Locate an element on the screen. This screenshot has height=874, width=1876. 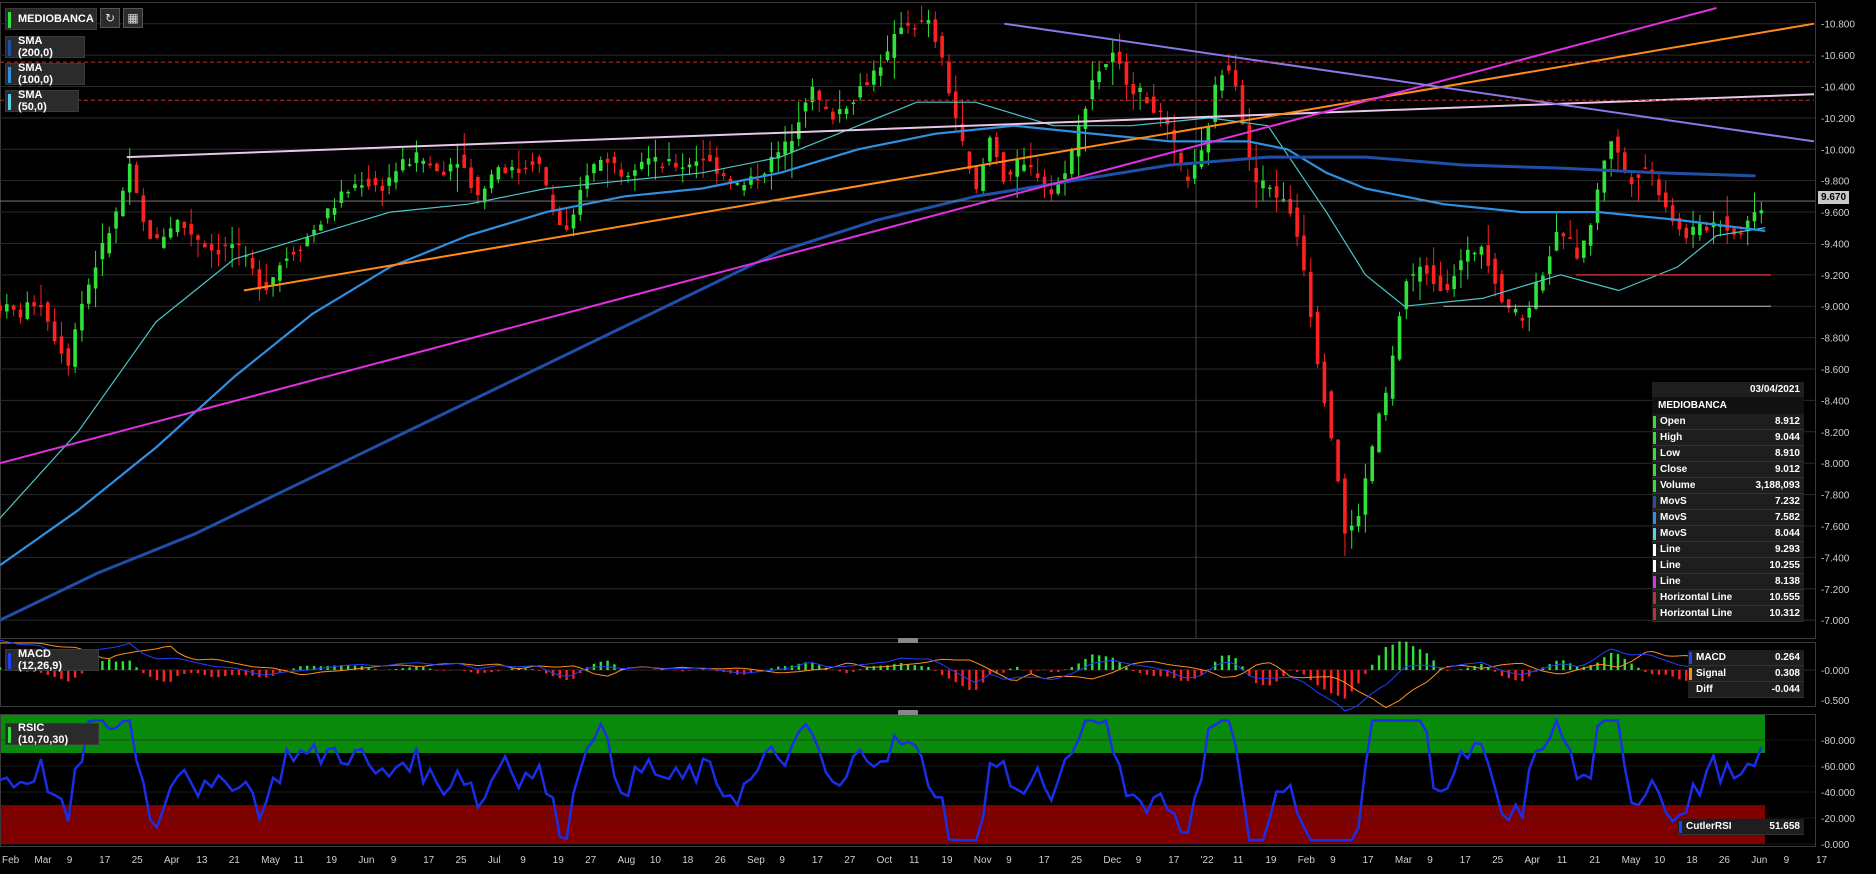
x-tick-label: 26 is located at coordinates (721, 860).